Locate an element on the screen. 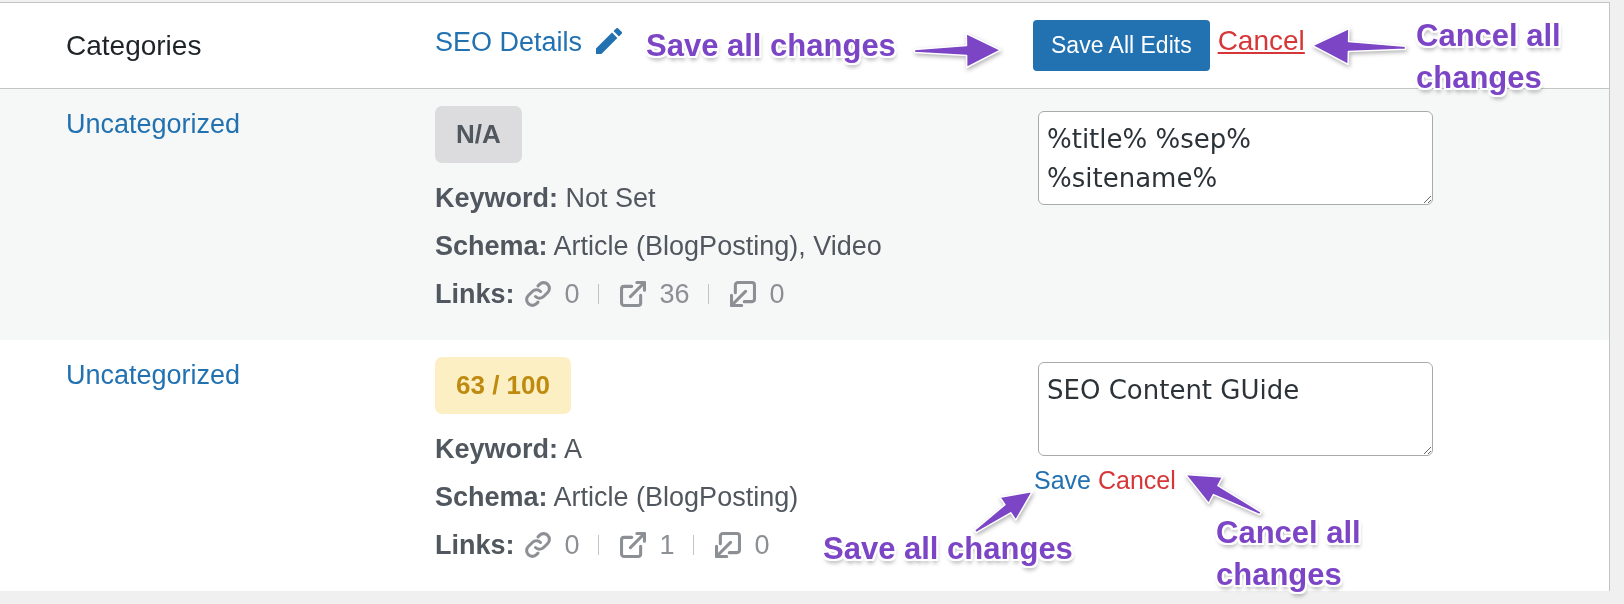 This screenshot has width=1624, height=604. schema-text: Schema: Article (BlogPosting), Video is located at coordinates (658, 246).